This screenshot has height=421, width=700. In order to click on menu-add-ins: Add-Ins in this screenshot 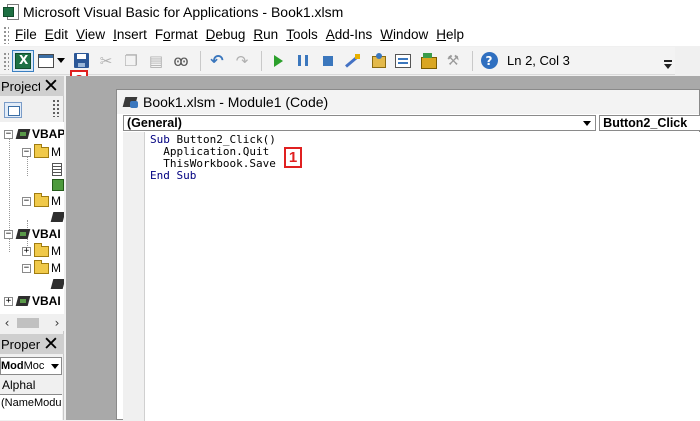, I will do `click(349, 35)`.